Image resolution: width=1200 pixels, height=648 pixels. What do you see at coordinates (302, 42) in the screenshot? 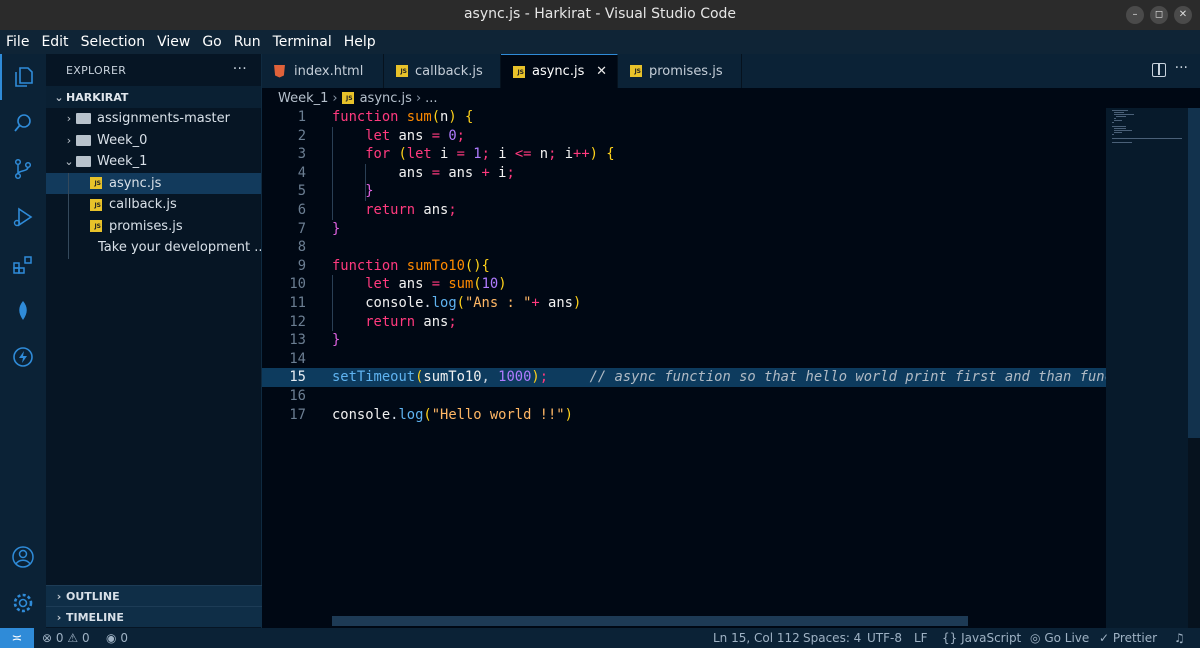
I see `menu-terminal: Terminal` at bounding box center [302, 42].